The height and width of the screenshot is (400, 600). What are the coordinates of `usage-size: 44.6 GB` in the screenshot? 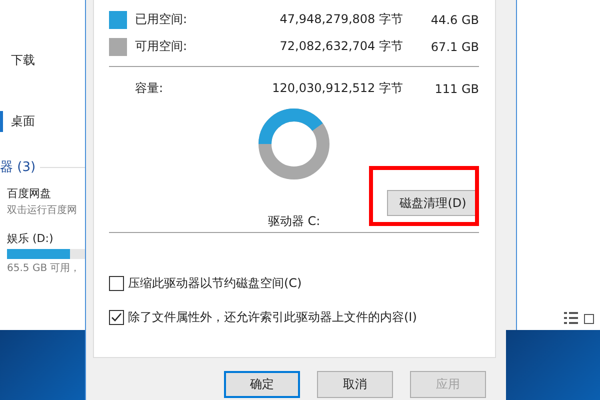 It's located at (454, 19).